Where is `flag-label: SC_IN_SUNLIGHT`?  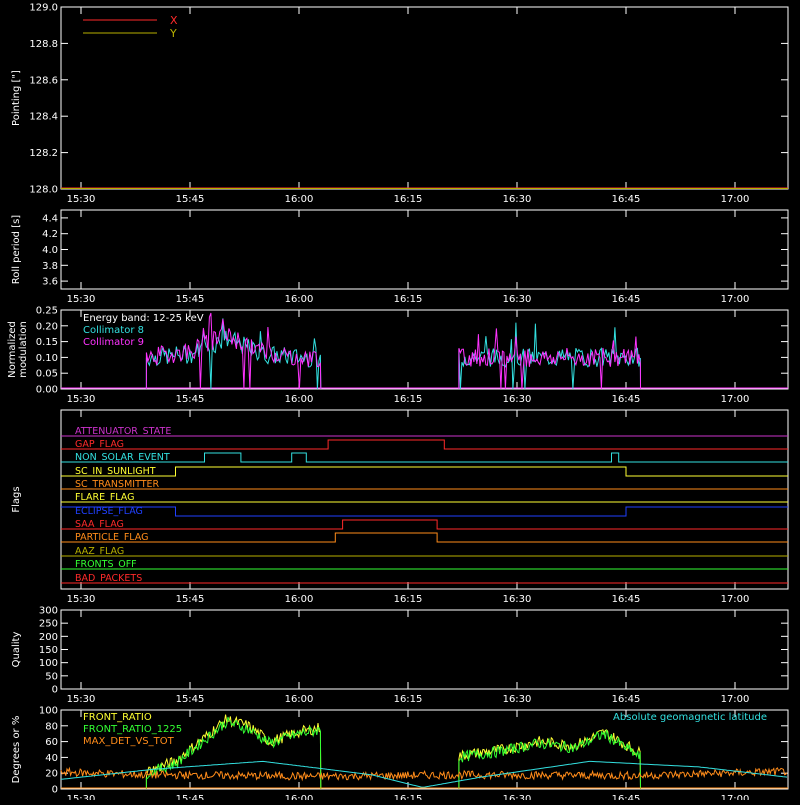 flag-label: SC_IN_SUNLIGHT is located at coordinates (115, 471).